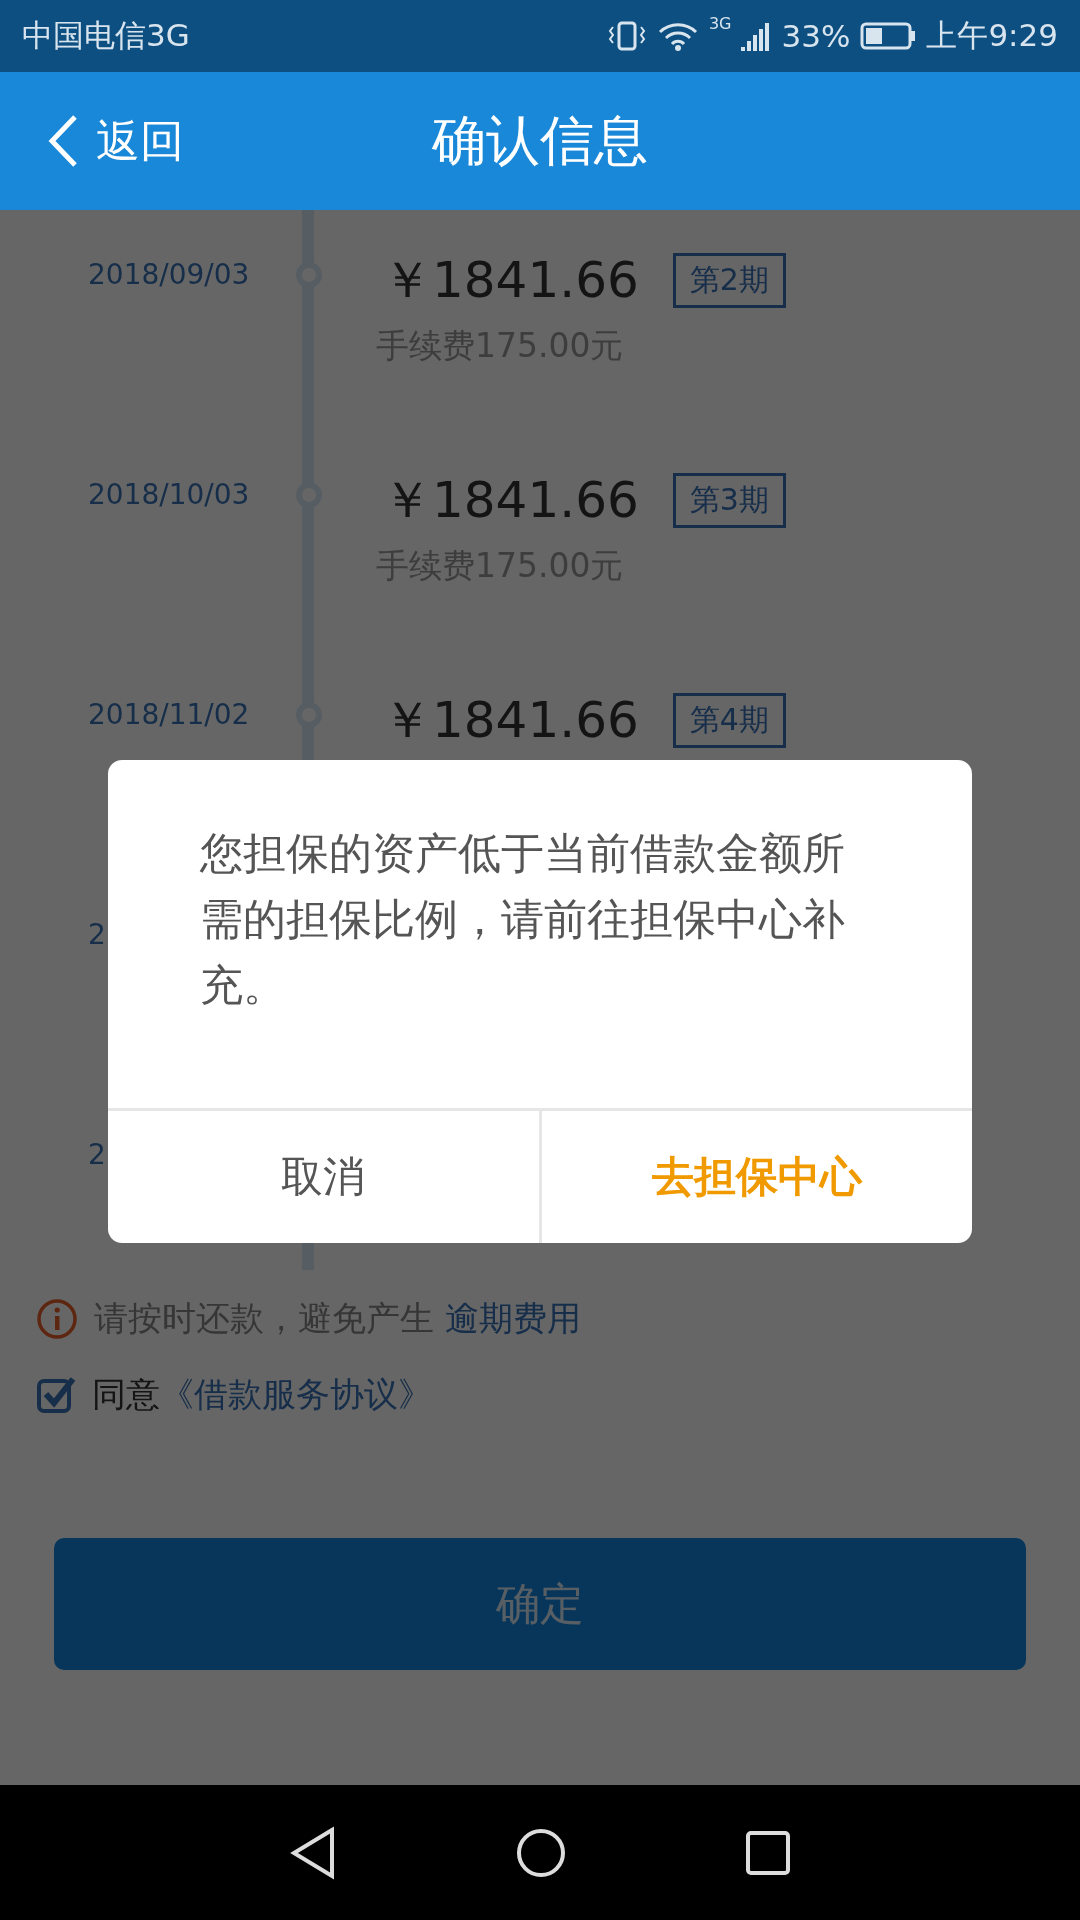  Describe the element at coordinates (677, 36) in the screenshot. I see `wifi-icon` at that location.